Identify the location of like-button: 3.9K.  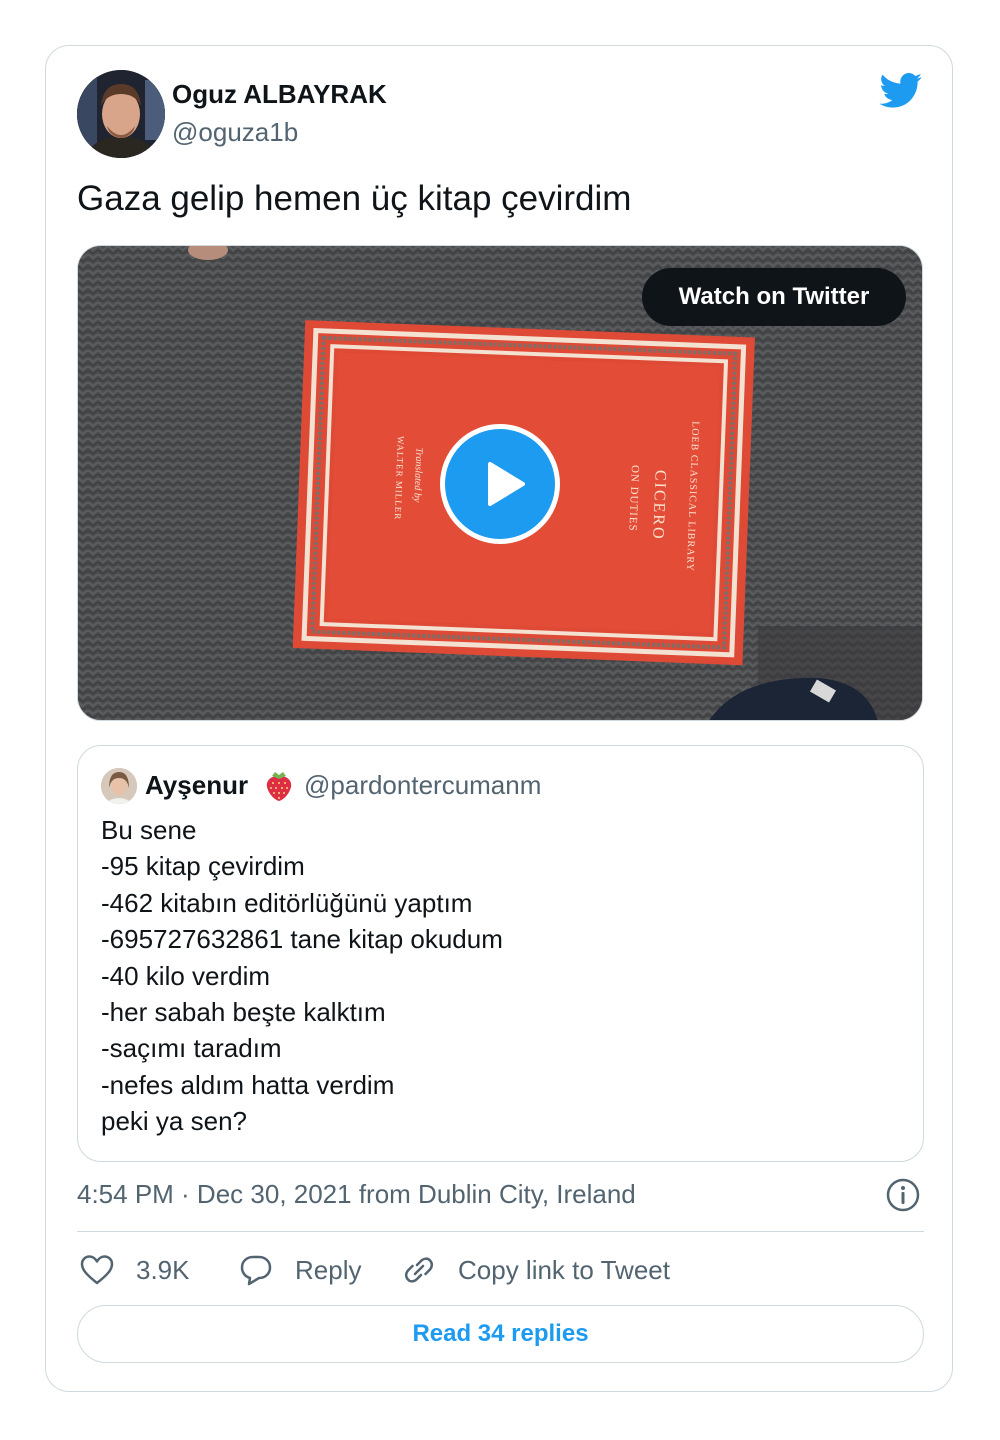
(135, 1270).